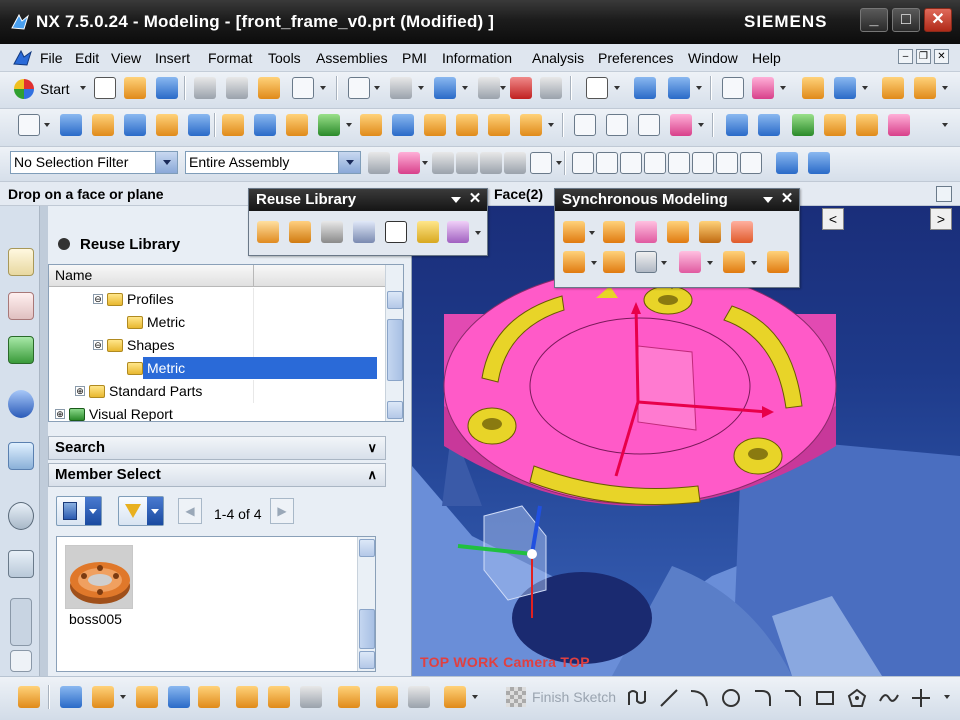  I want to click on close-icon: ✕, so click(475, 199).